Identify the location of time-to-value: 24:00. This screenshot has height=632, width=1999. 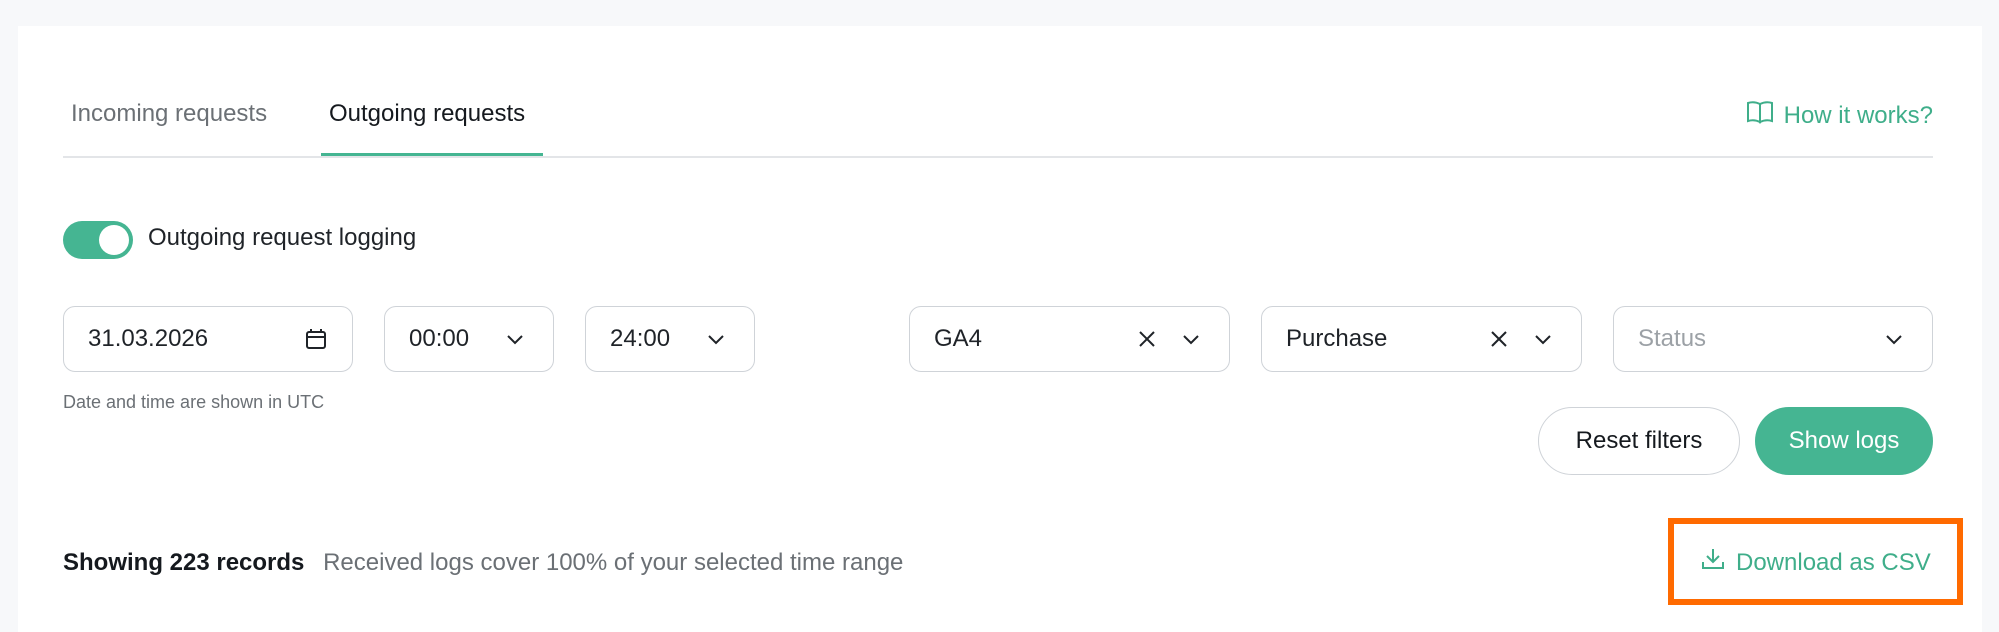
(640, 338).